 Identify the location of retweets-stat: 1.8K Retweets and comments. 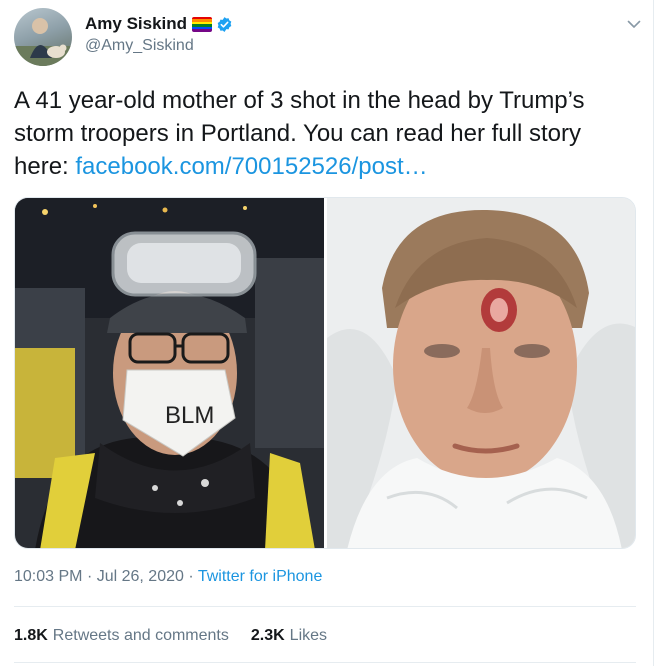
(121, 636).